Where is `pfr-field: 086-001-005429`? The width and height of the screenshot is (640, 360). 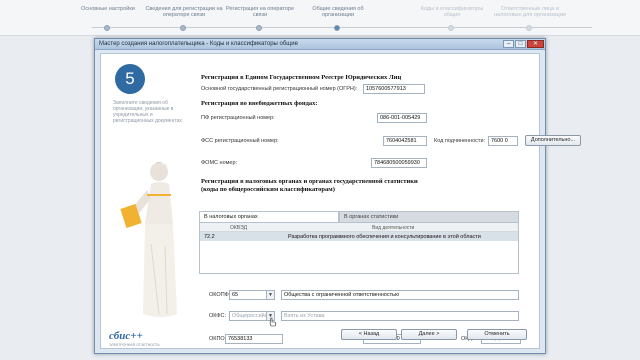 pfr-field: 086-001-005429 is located at coordinates (402, 118).